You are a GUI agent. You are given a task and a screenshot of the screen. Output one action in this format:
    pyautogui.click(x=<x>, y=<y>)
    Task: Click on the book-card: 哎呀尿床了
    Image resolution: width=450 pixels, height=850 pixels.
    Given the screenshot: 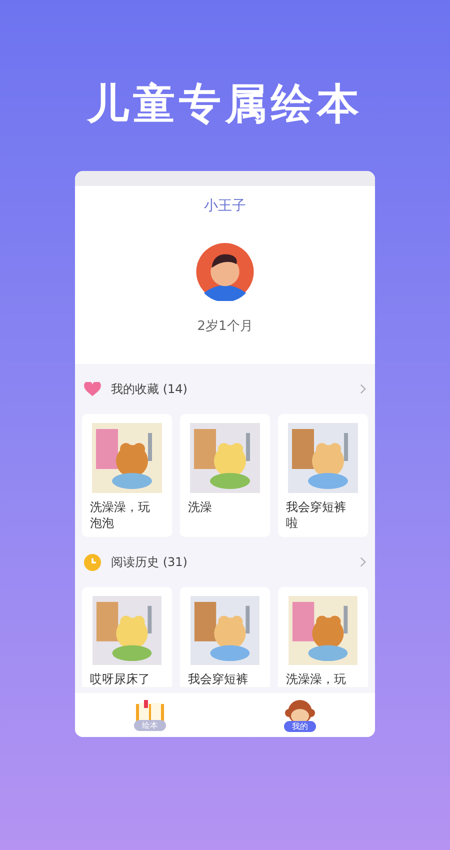 What is the action you would take?
    pyautogui.click(x=127, y=637)
    